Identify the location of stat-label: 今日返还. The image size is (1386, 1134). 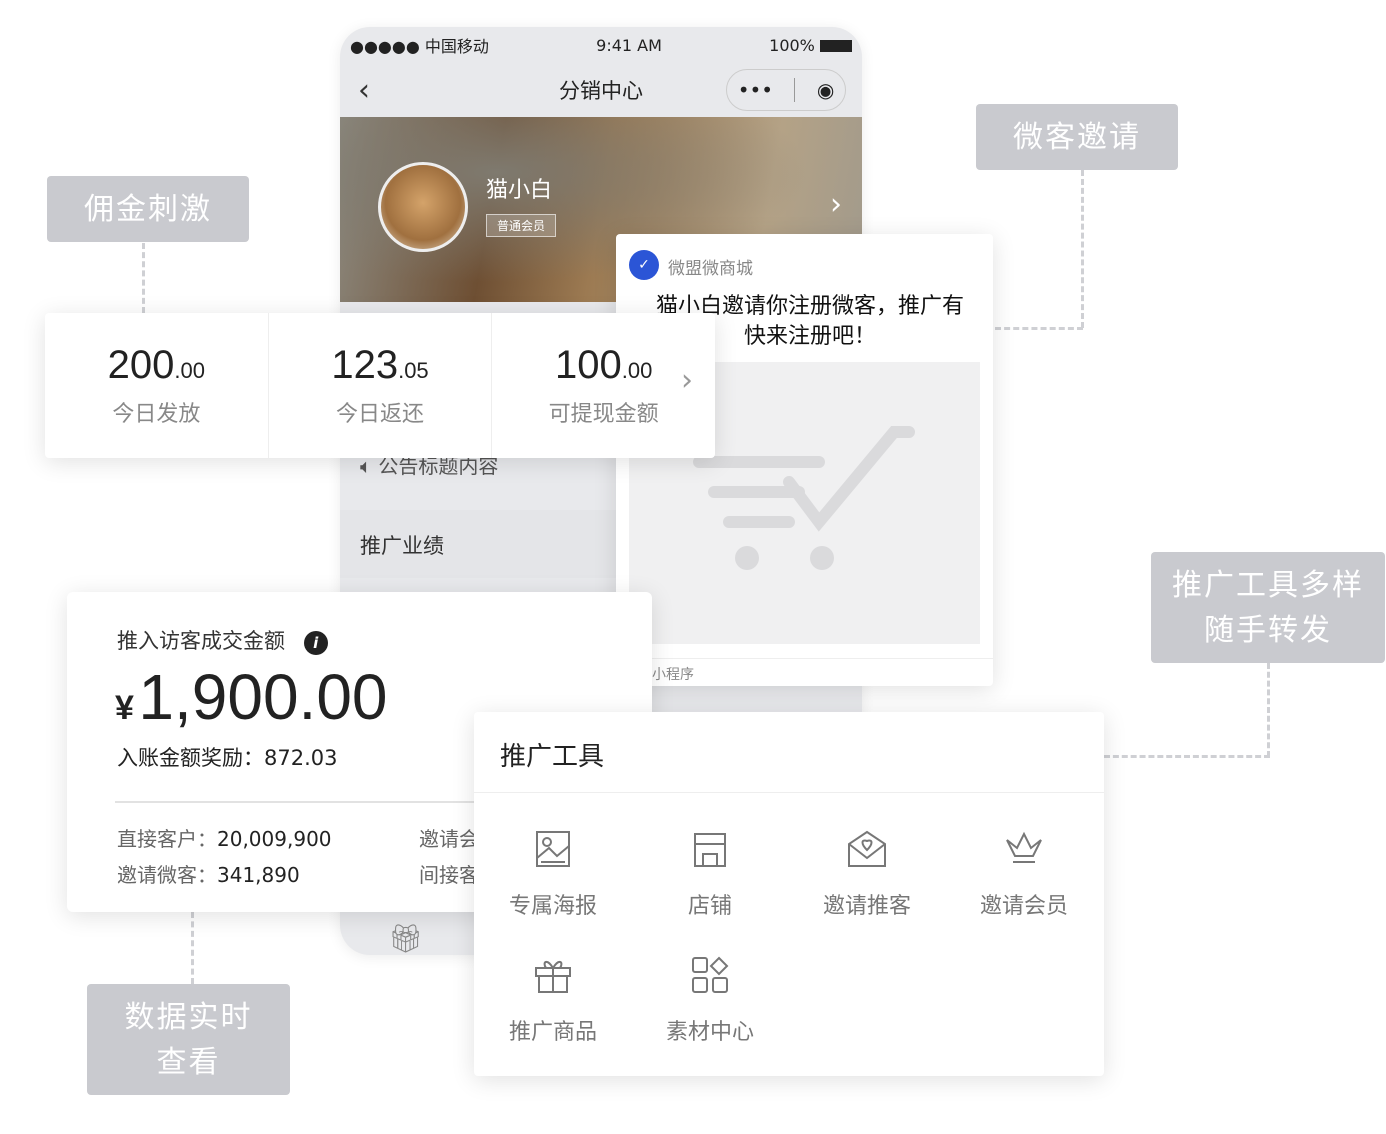
(380, 414).